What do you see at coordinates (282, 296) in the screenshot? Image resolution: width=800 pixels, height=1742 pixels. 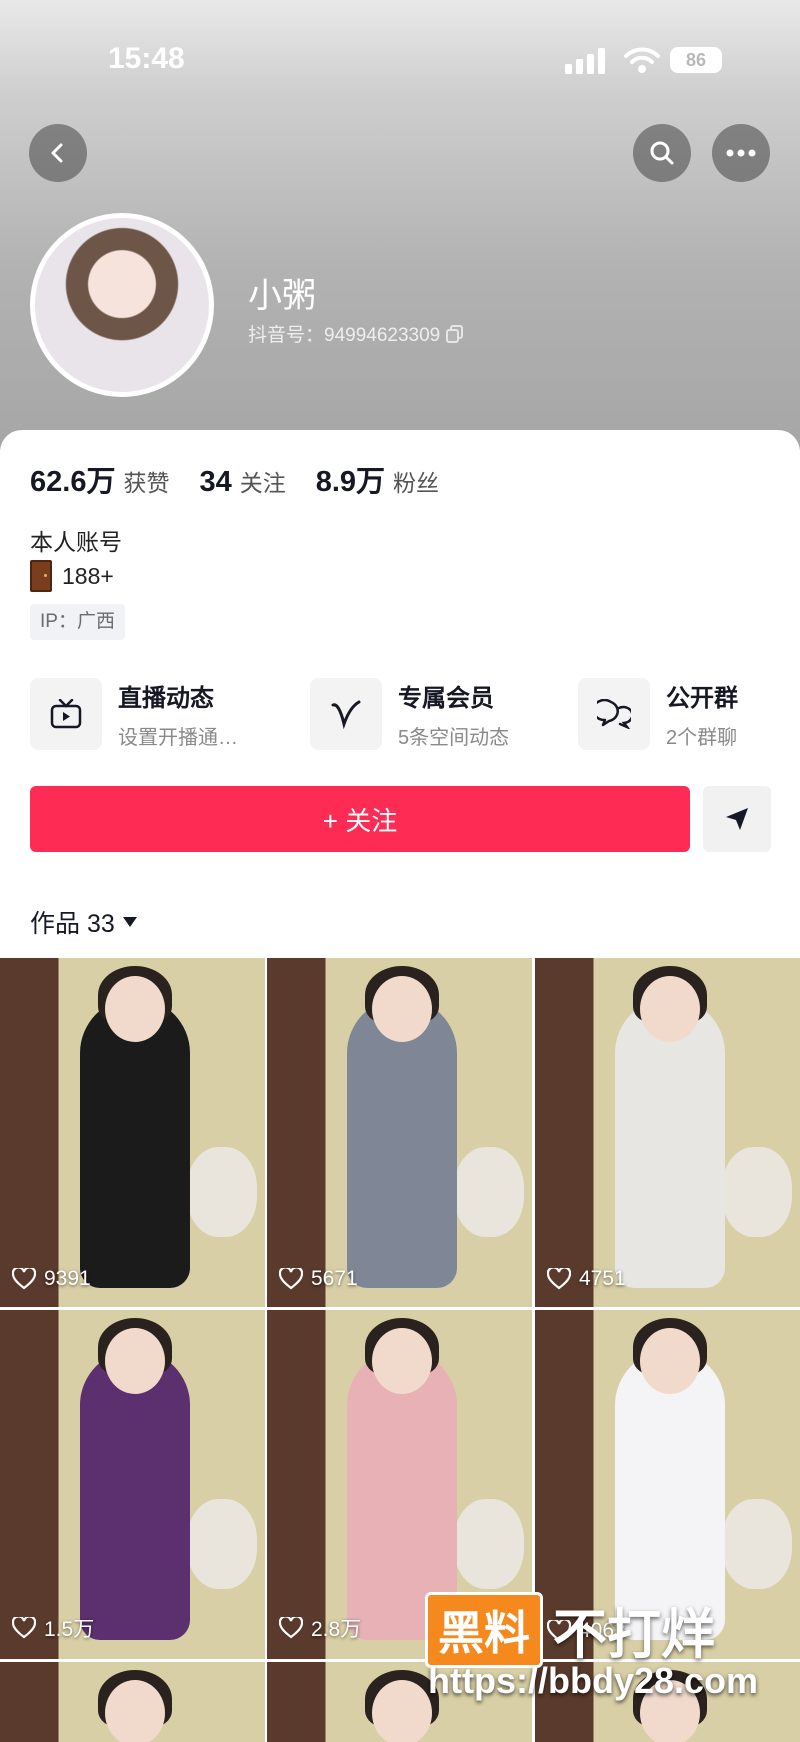 I see `profile-name: 小粥` at bounding box center [282, 296].